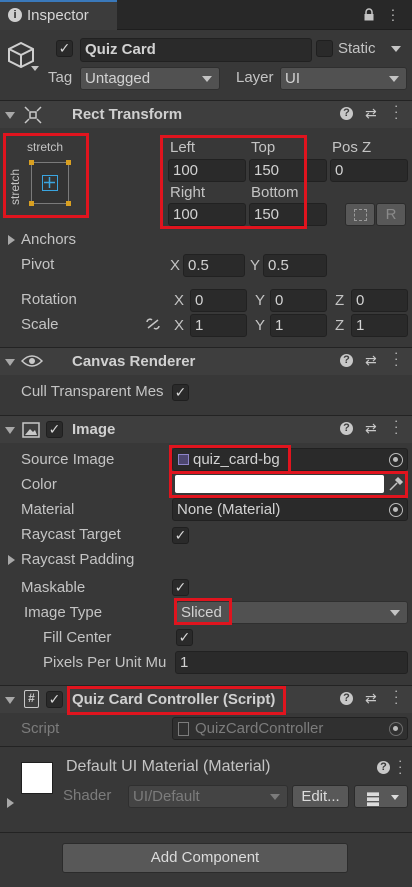 This screenshot has width=412, height=887. What do you see at coordinates (118, 78) in the screenshot?
I see `tag-value: Untagged` at bounding box center [118, 78].